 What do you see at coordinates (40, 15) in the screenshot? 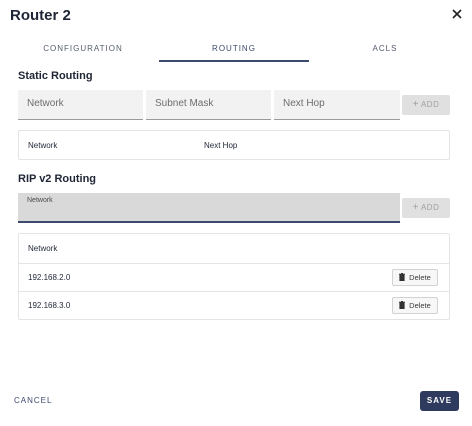
I see `dialog-title: Router 2` at bounding box center [40, 15].